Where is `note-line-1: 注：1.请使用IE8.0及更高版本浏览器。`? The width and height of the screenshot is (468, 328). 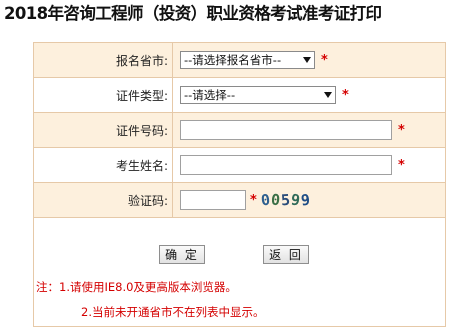 note-line-1: 注：1.请使用IE8.0及更高版本浏览器。 is located at coordinates (136, 287).